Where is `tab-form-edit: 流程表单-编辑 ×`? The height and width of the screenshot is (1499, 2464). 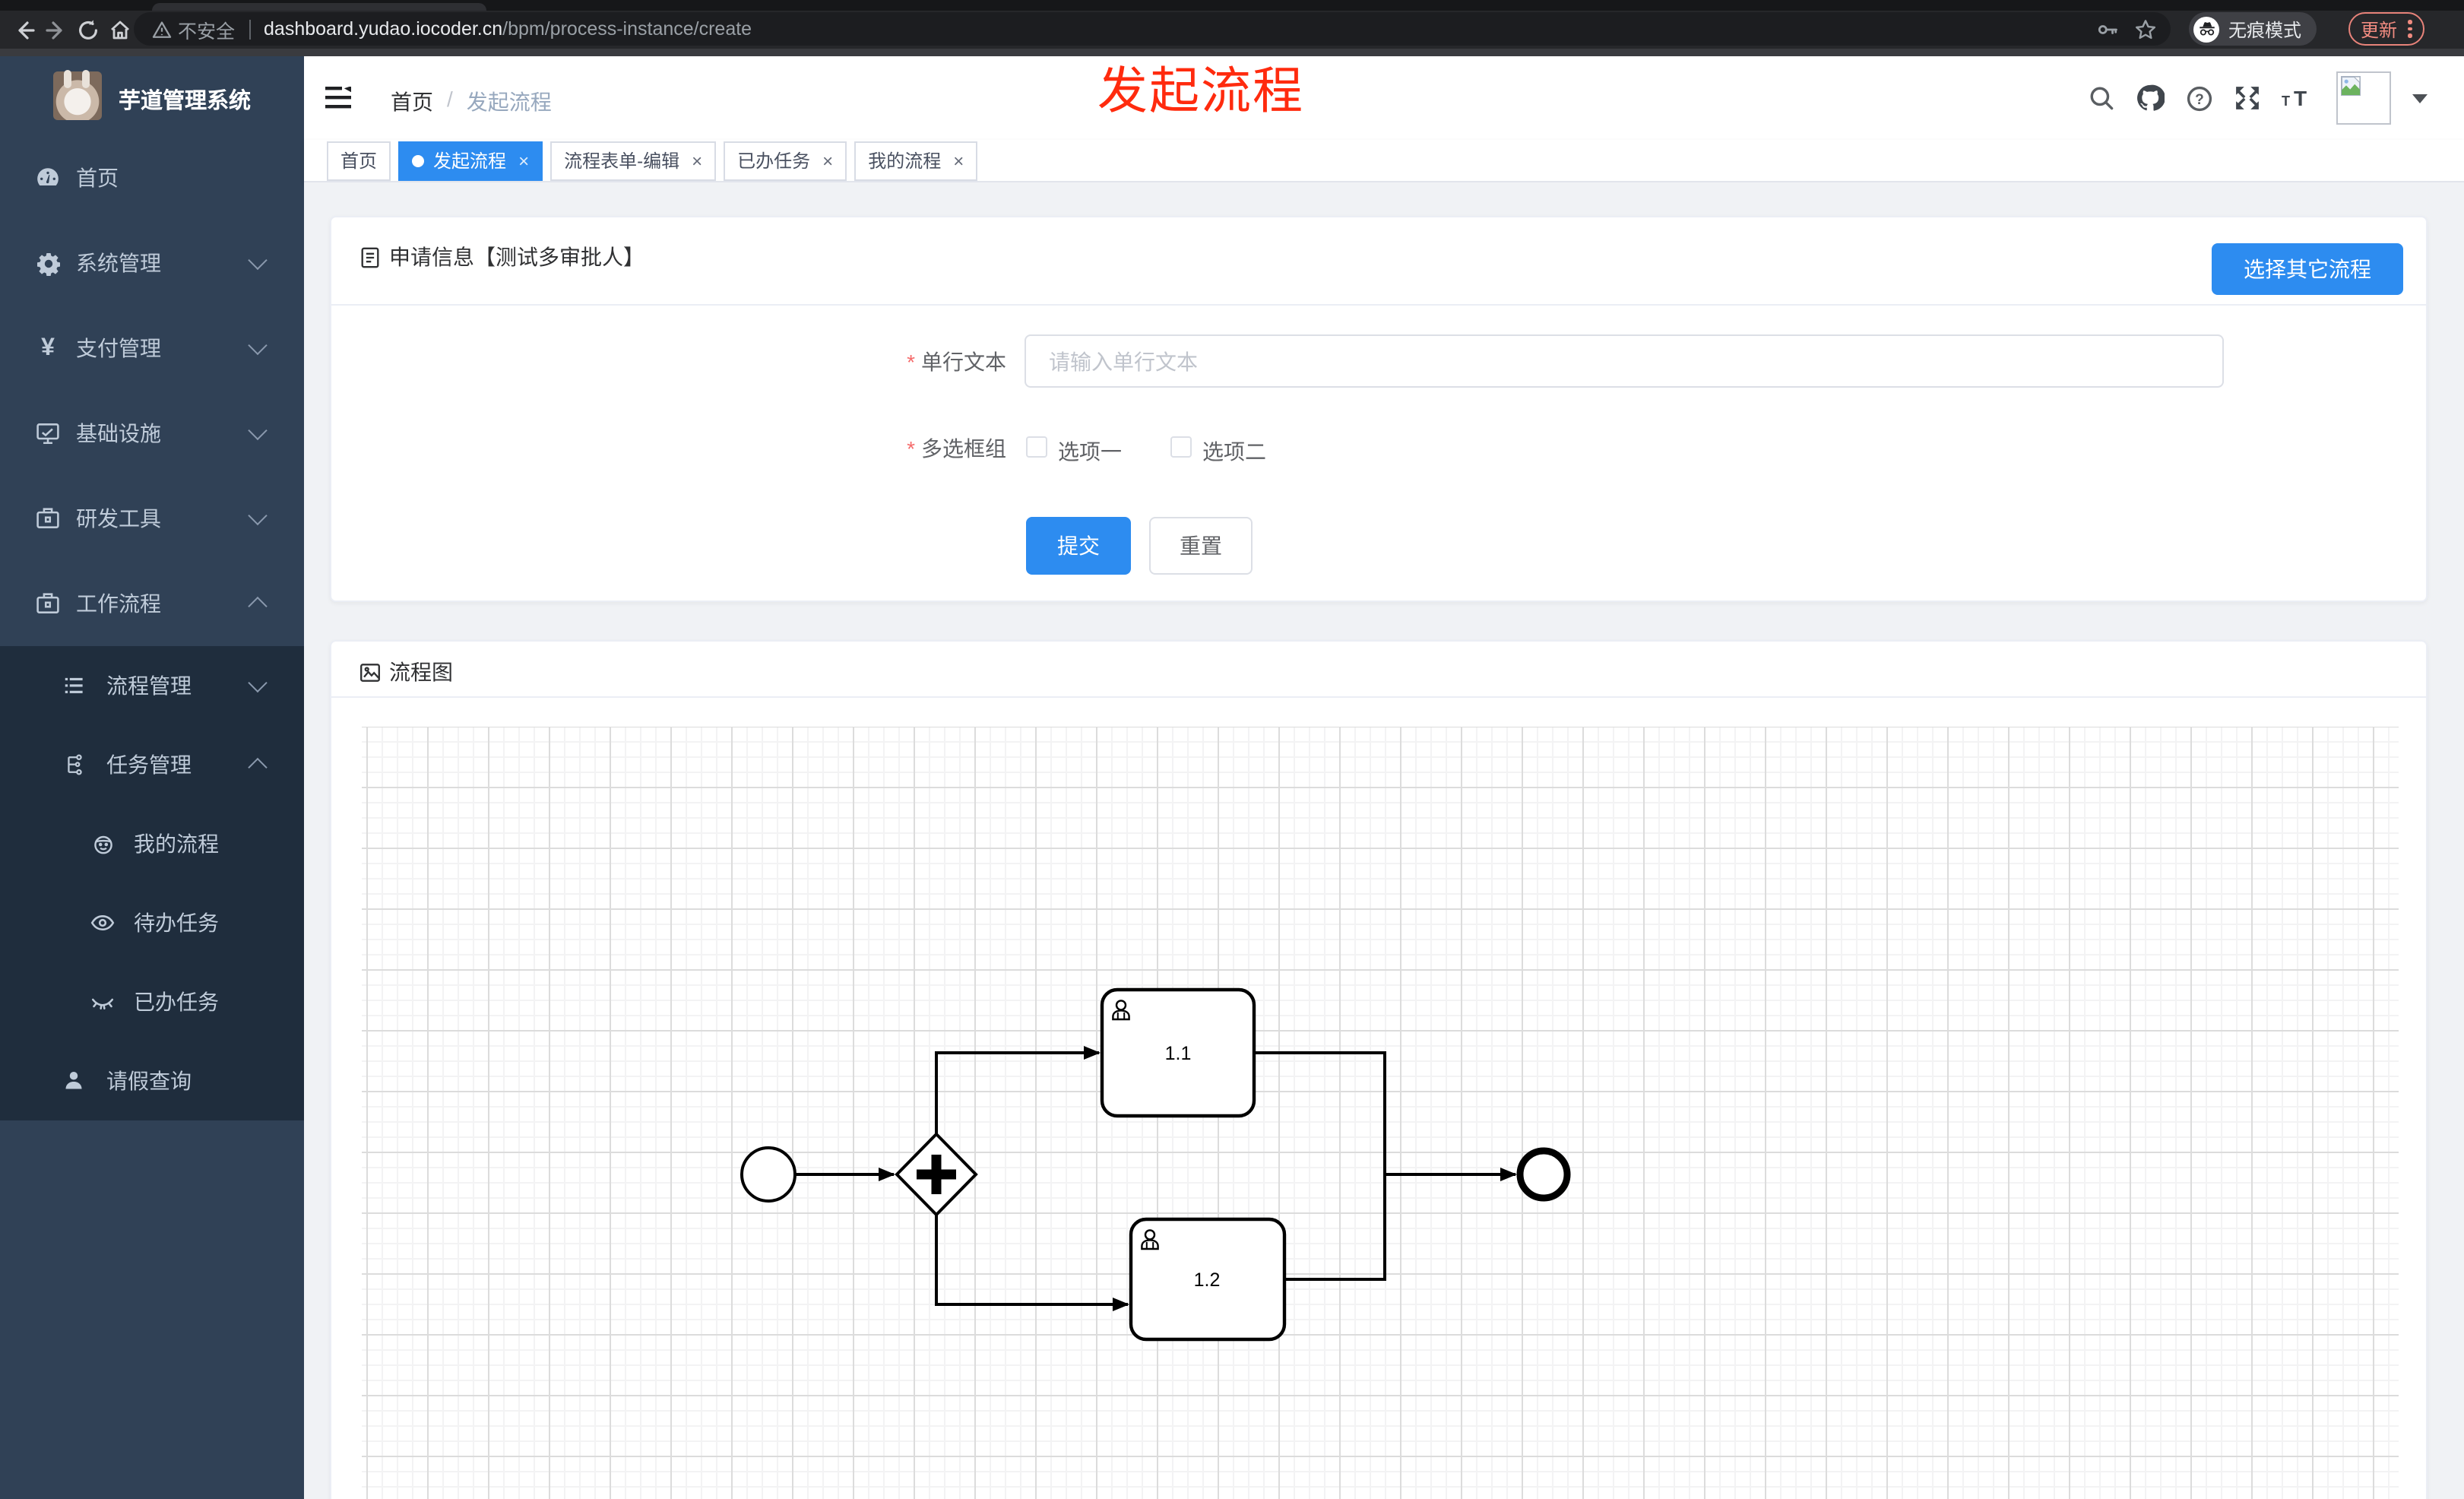
tab-form-edit: 流程表单-编辑 × is located at coordinates (633, 161).